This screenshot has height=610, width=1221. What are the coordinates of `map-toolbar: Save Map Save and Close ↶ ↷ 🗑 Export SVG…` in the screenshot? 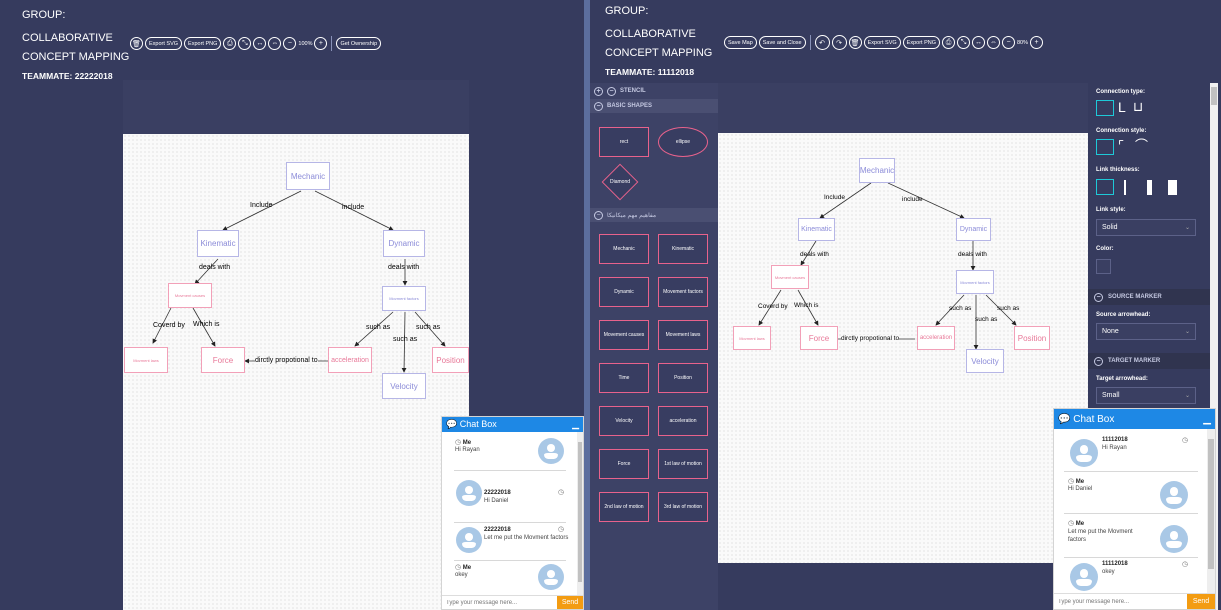 It's located at (884, 42).